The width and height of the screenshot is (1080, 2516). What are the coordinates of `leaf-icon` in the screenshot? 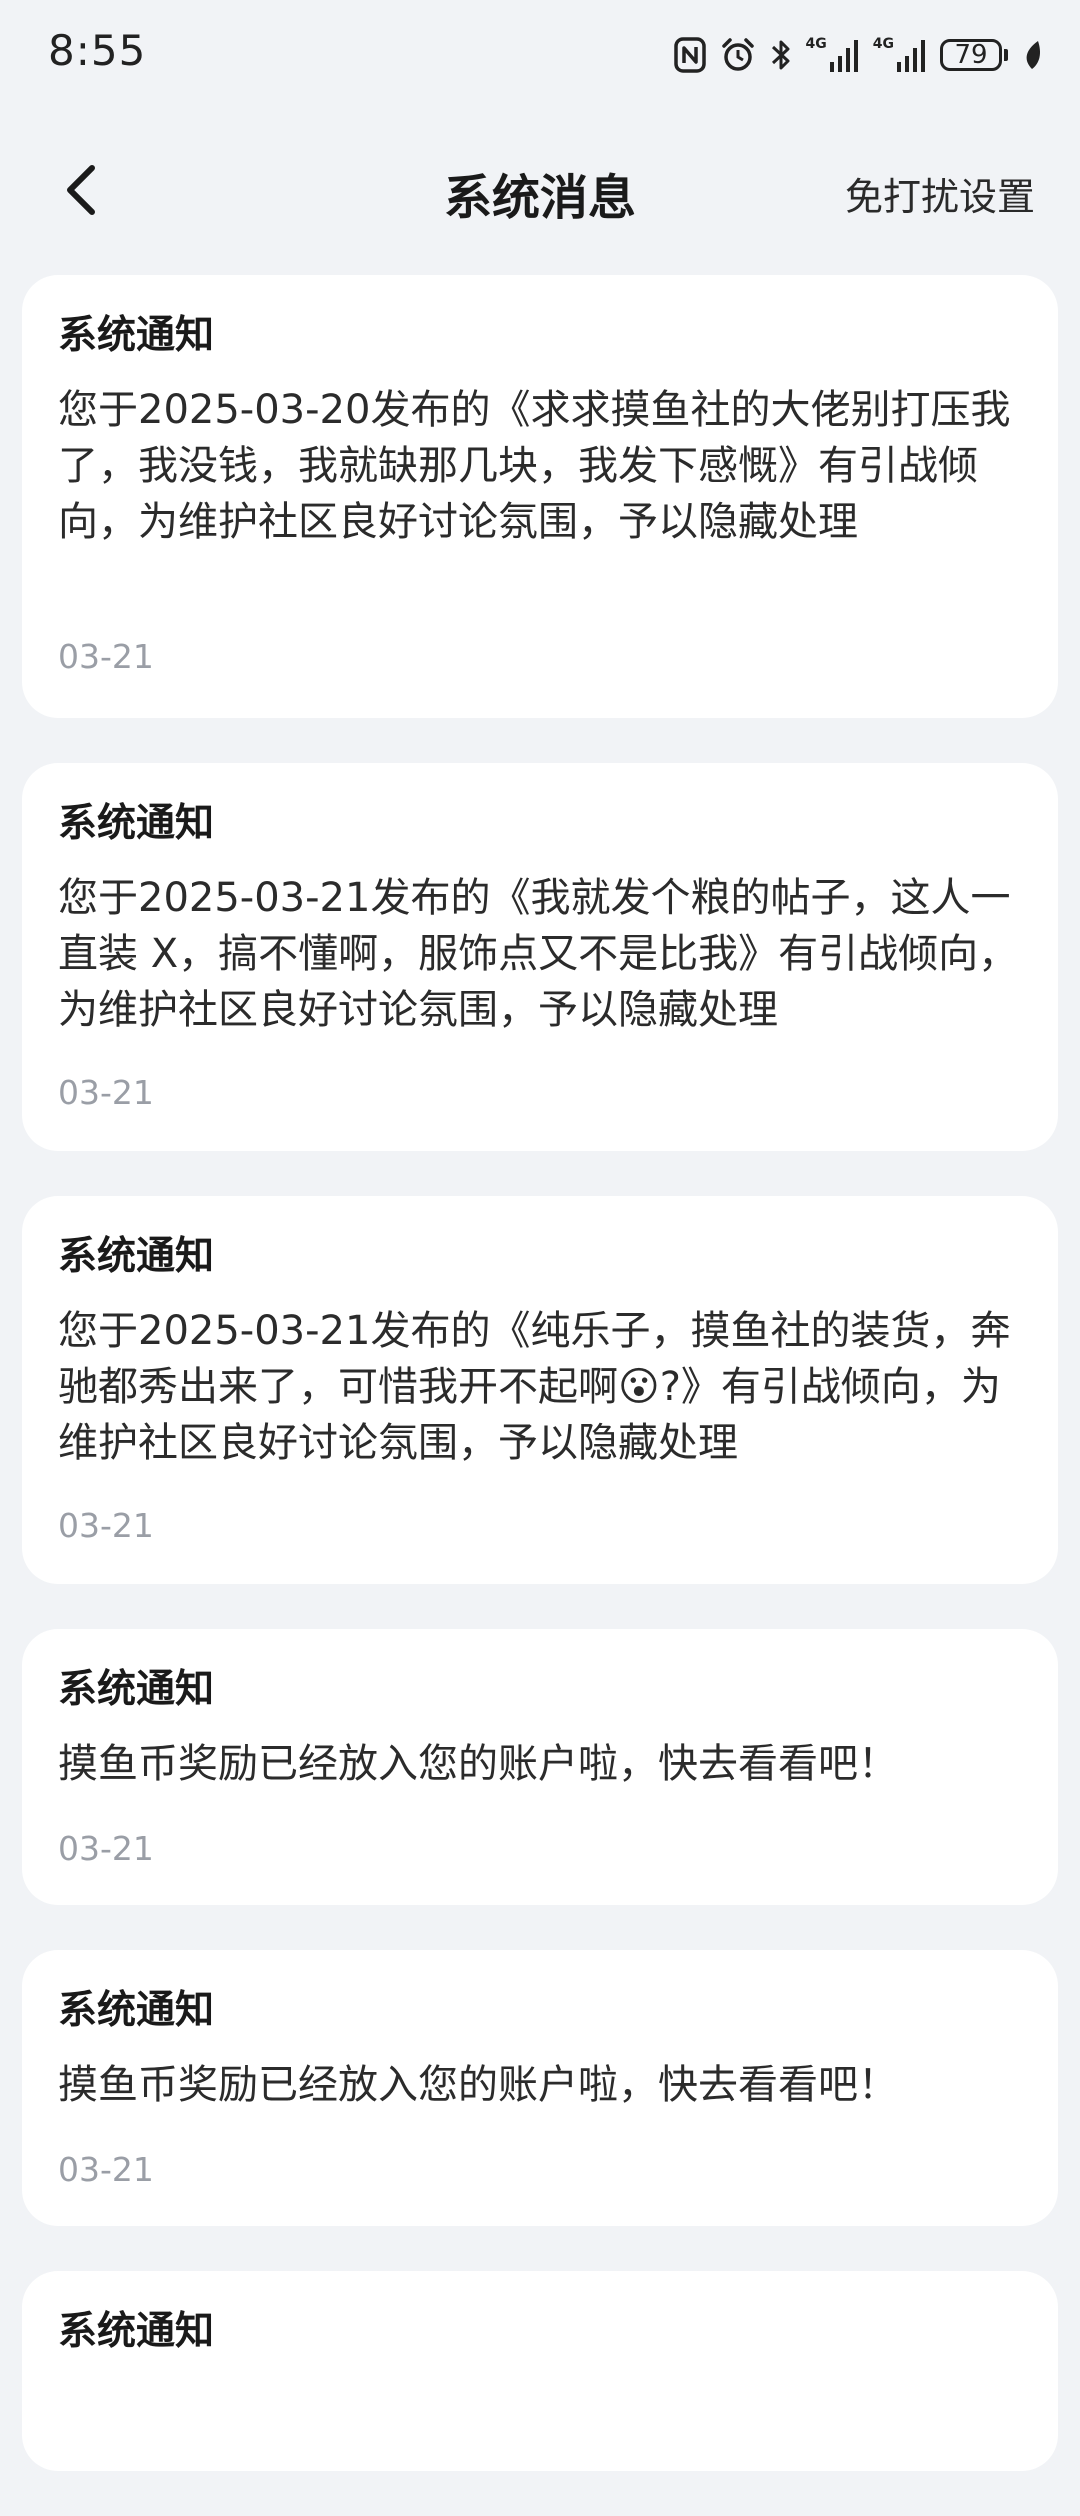 It's located at (1032, 55).